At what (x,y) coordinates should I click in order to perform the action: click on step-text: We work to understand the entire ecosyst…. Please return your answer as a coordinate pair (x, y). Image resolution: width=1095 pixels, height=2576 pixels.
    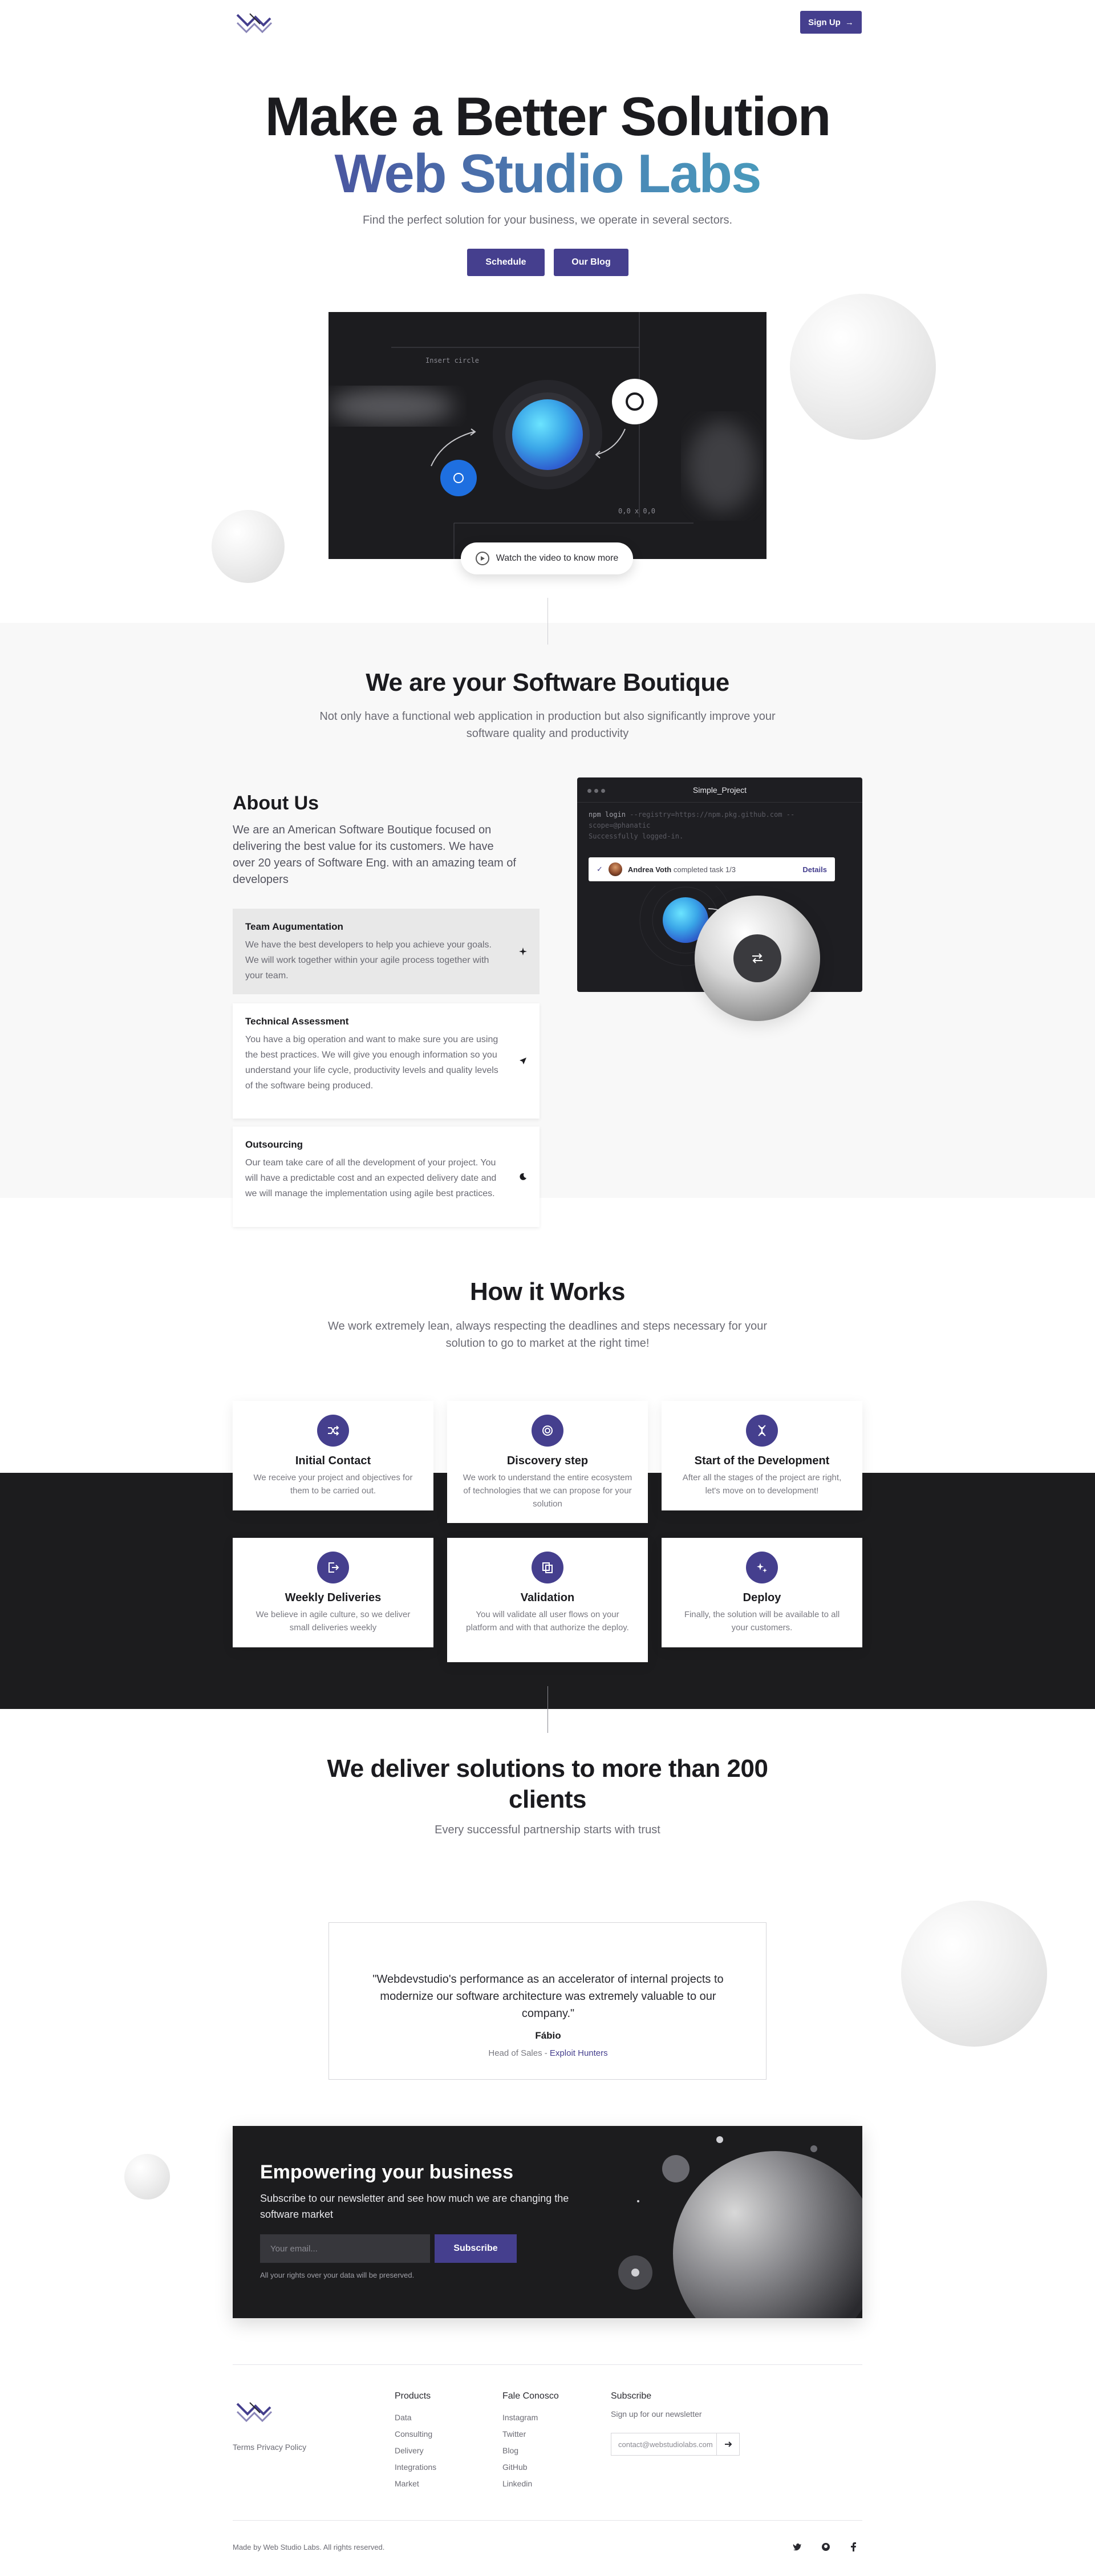
    Looking at the image, I should click on (547, 1491).